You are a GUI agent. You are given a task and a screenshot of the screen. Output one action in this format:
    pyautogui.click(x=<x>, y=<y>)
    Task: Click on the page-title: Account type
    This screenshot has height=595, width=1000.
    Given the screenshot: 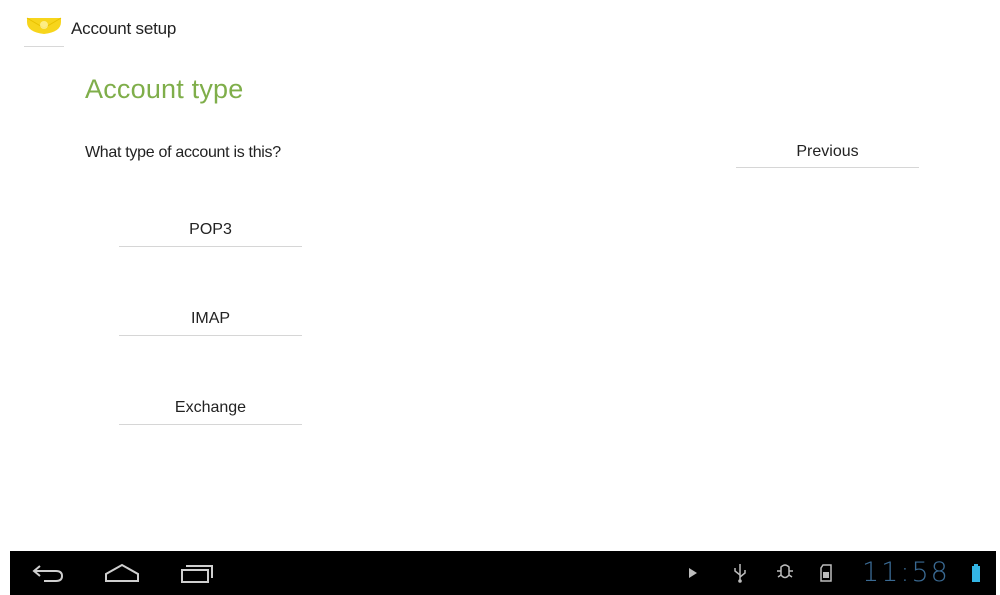 What is the action you would take?
    pyautogui.click(x=164, y=89)
    